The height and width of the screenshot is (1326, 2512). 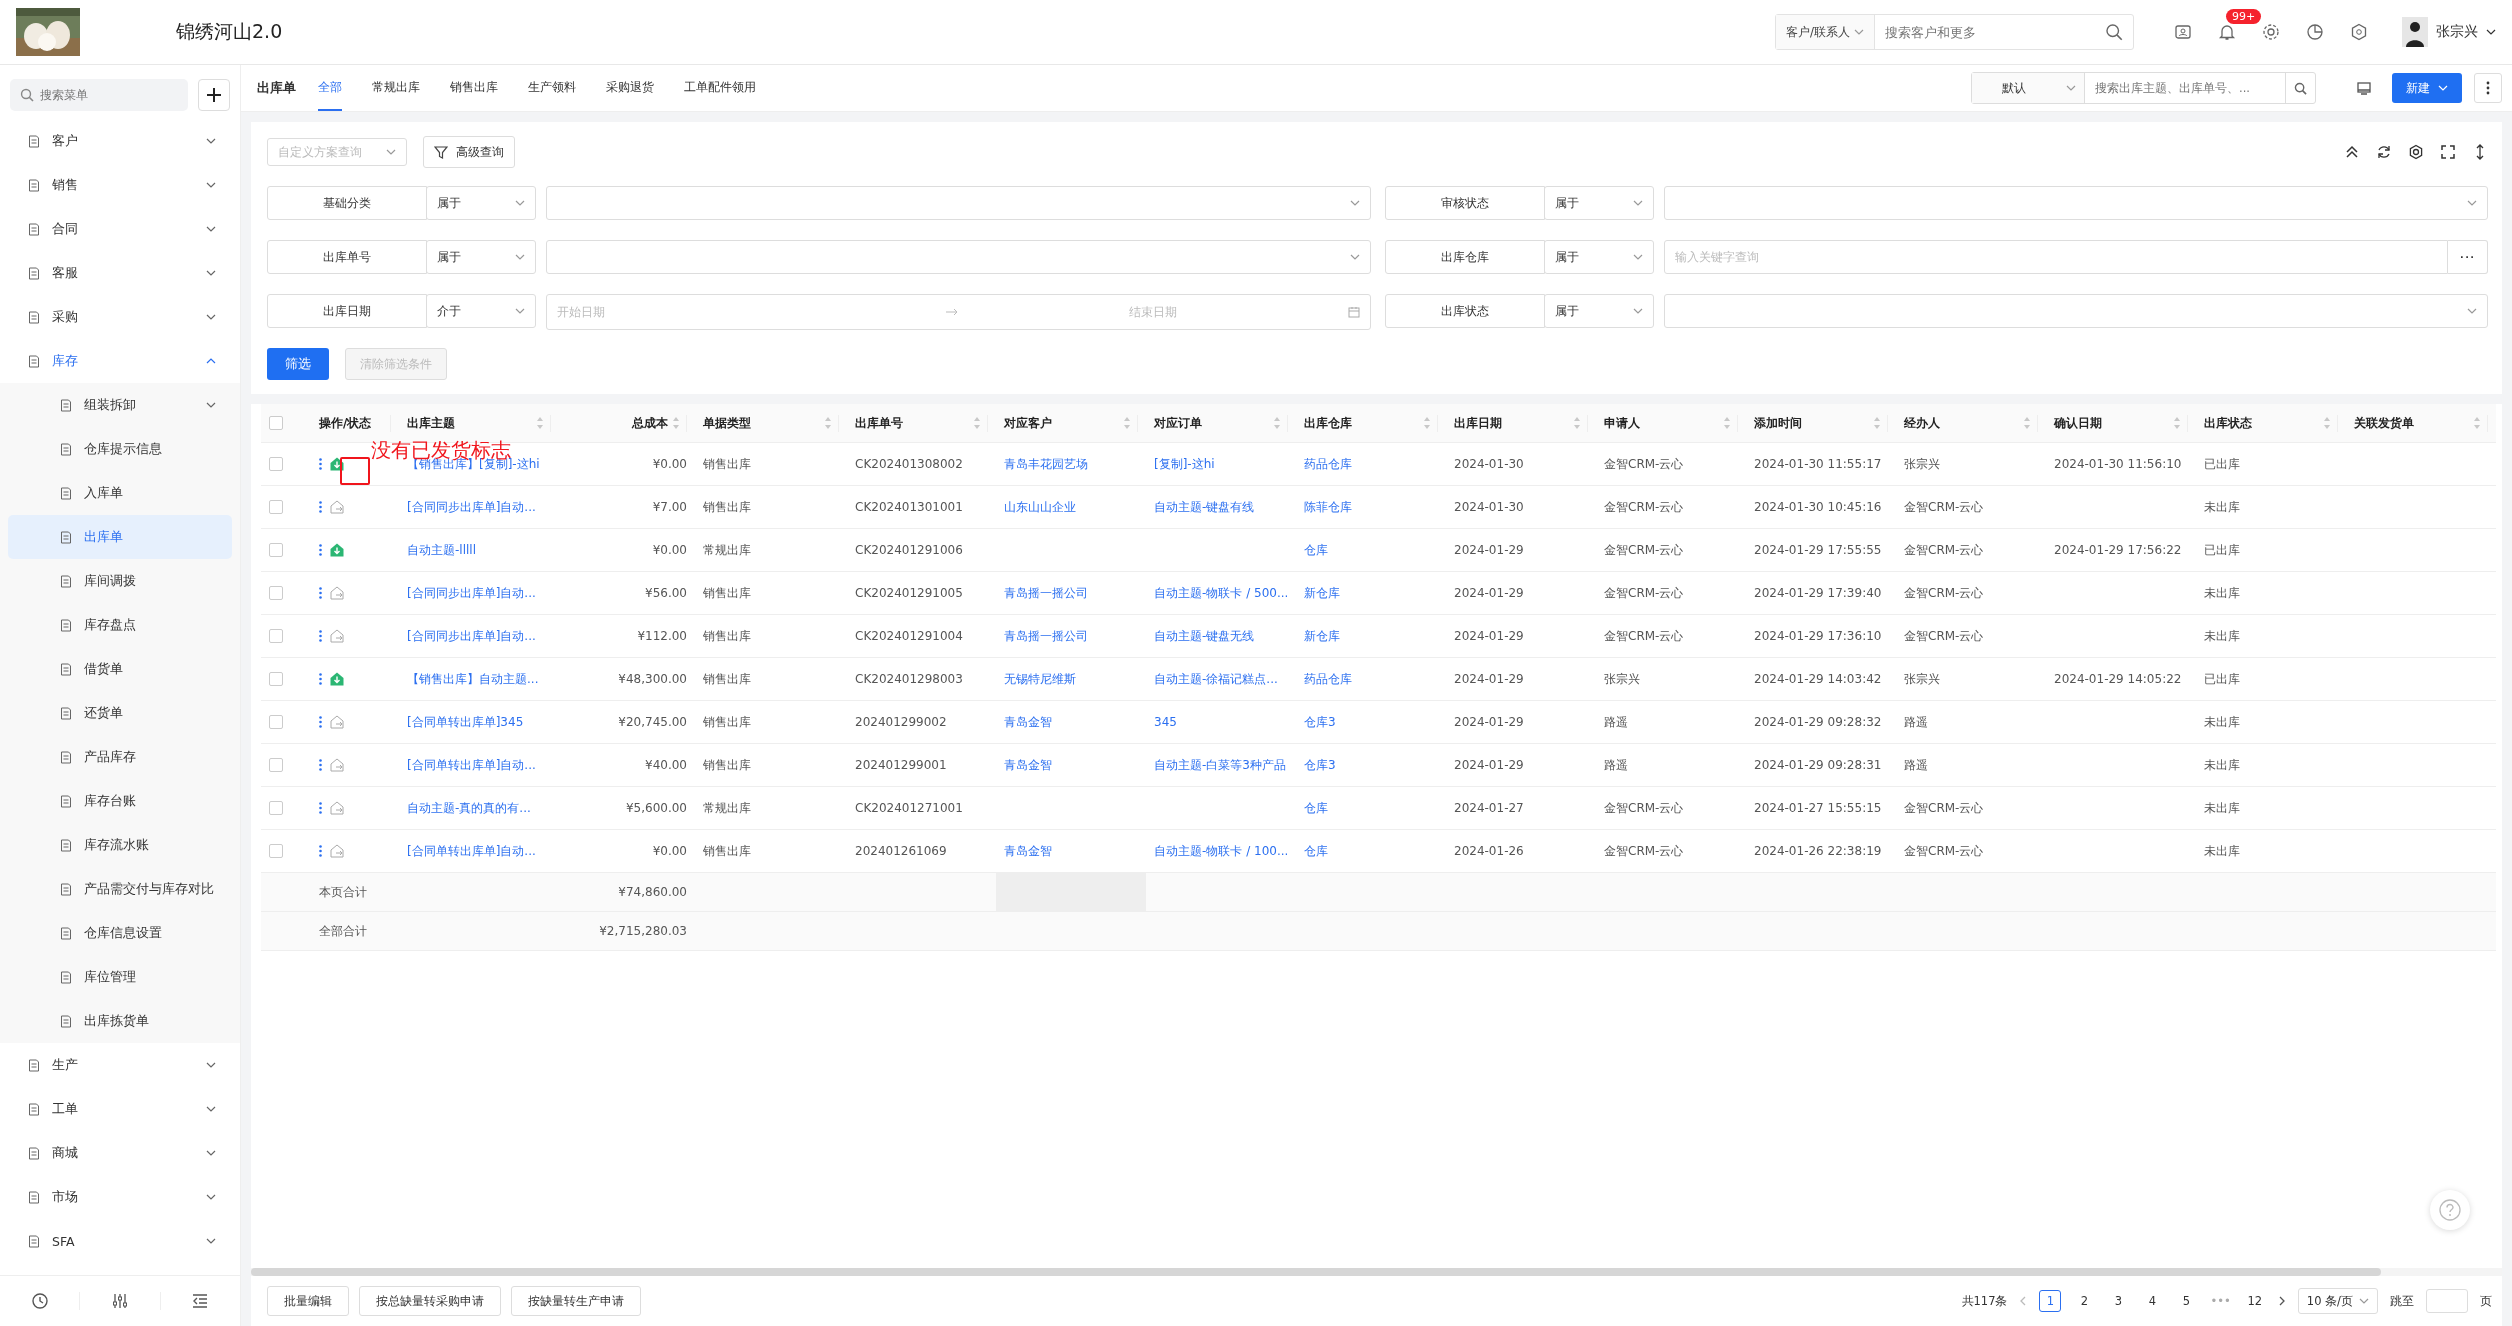 I want to click on action-button: 按总缺量转采购申请, so click(x=430, y=1301).